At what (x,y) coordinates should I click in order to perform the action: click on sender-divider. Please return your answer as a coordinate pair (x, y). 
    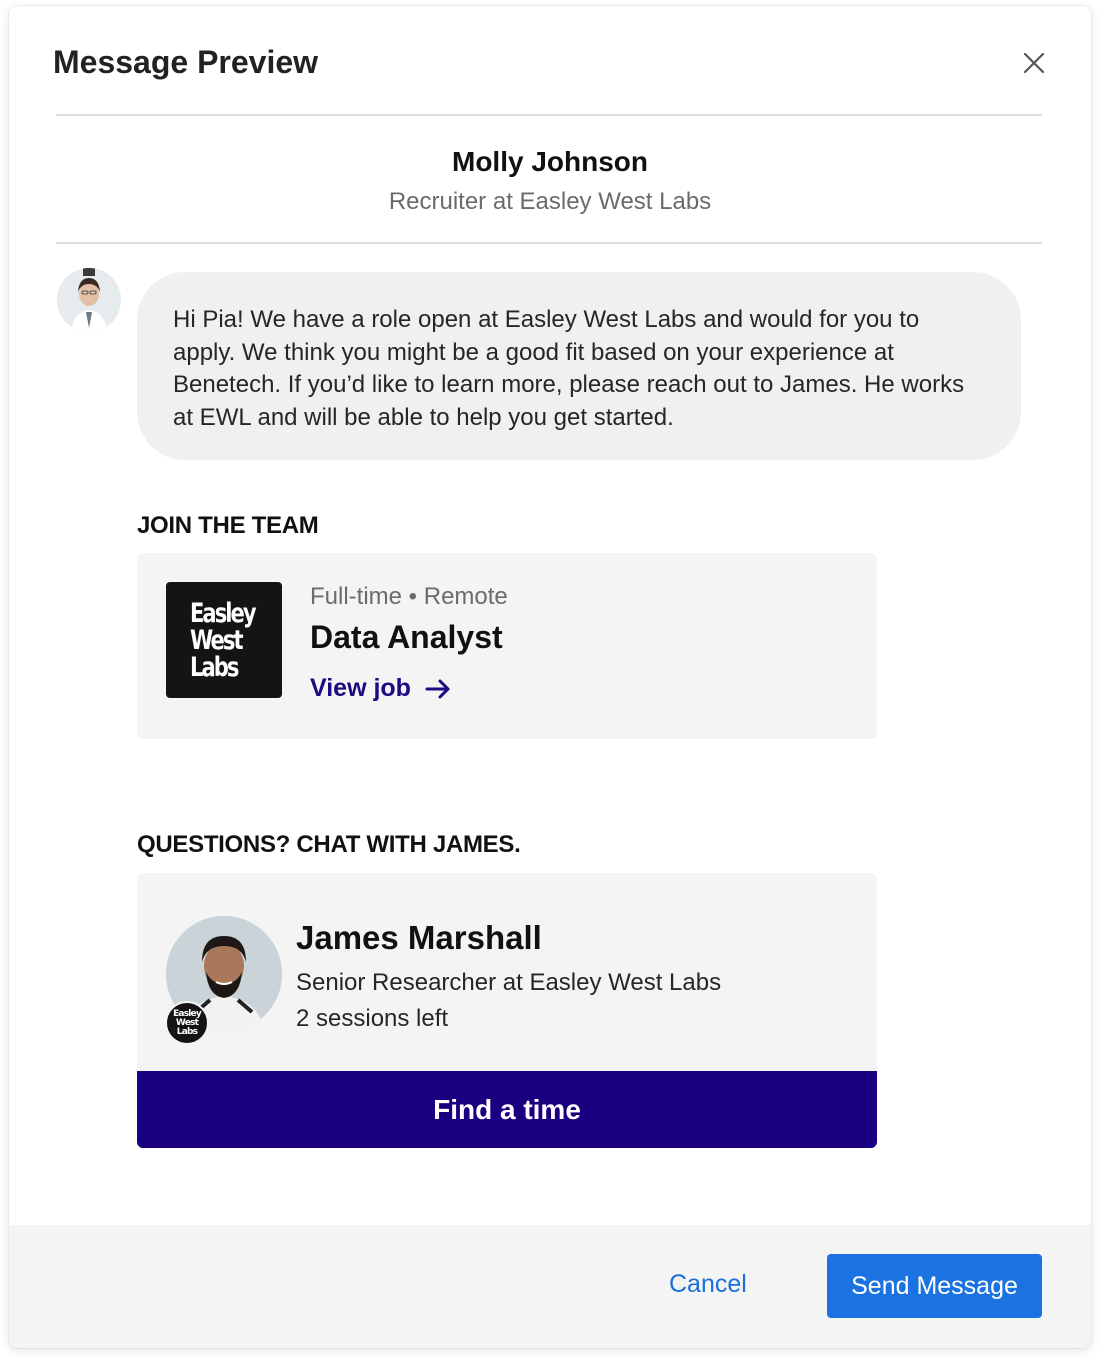
    Looking at the image, I should click on (549, 243).